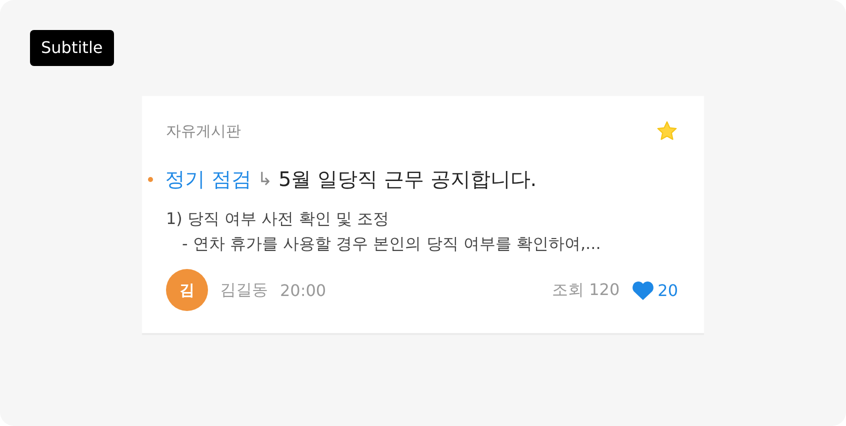  I want to click on post-time: 20:00, so click(303, 290).